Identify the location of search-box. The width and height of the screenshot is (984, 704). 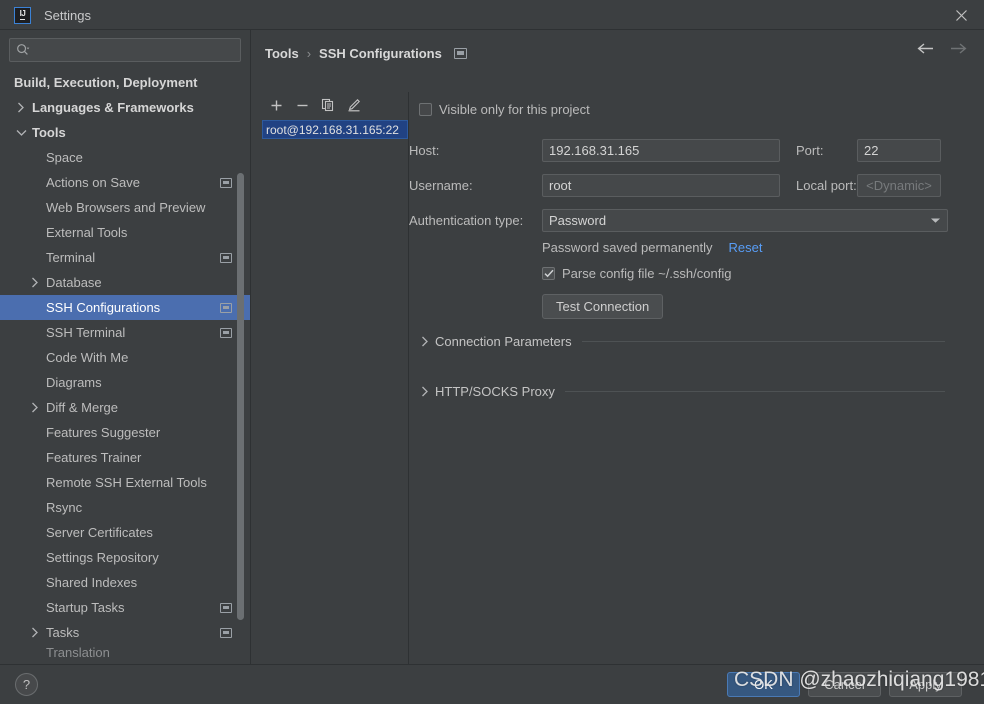
(125, 50).